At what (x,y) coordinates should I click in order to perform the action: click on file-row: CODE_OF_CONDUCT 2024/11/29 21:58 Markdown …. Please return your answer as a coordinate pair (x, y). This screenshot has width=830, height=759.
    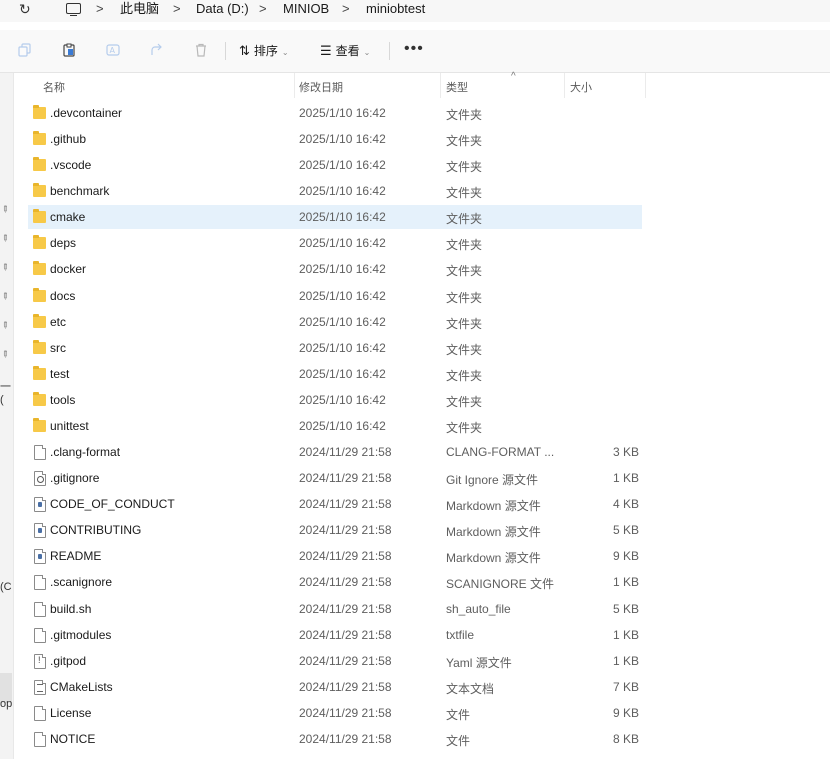
    Looking at the image, I should click on (335, 504).